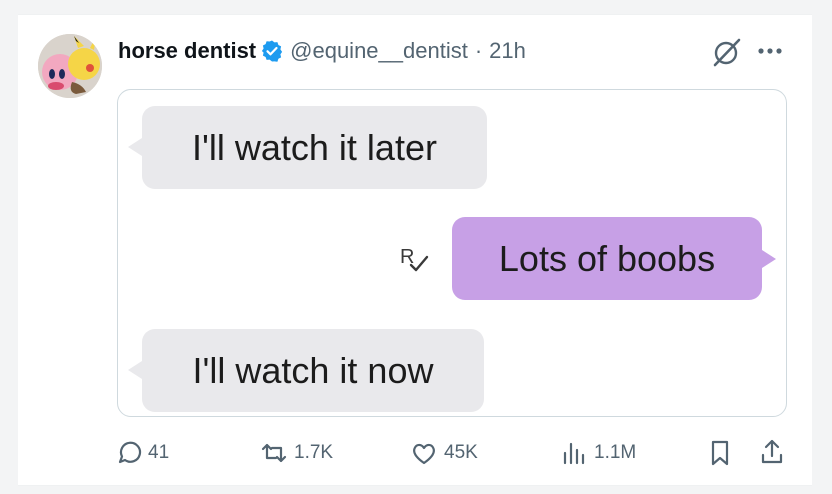 Image resolution: width=832 pixels, height=494 pixels. I want to click on views-icon, so click(574, 453).